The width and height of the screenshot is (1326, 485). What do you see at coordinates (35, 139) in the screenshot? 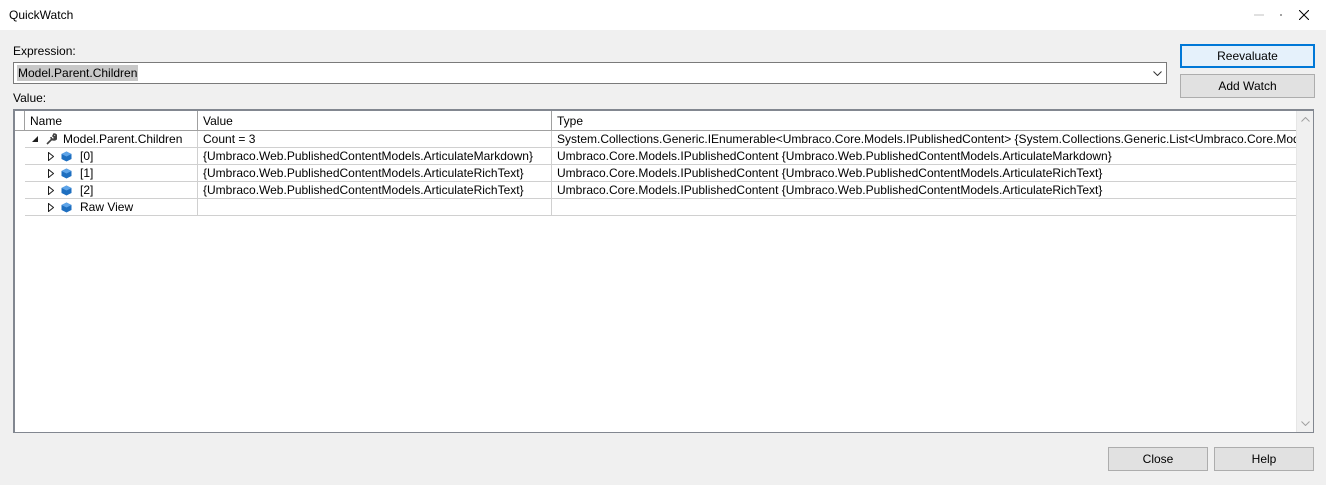
I see `collapse-arrow-icon` at bounding box center [35, 139].